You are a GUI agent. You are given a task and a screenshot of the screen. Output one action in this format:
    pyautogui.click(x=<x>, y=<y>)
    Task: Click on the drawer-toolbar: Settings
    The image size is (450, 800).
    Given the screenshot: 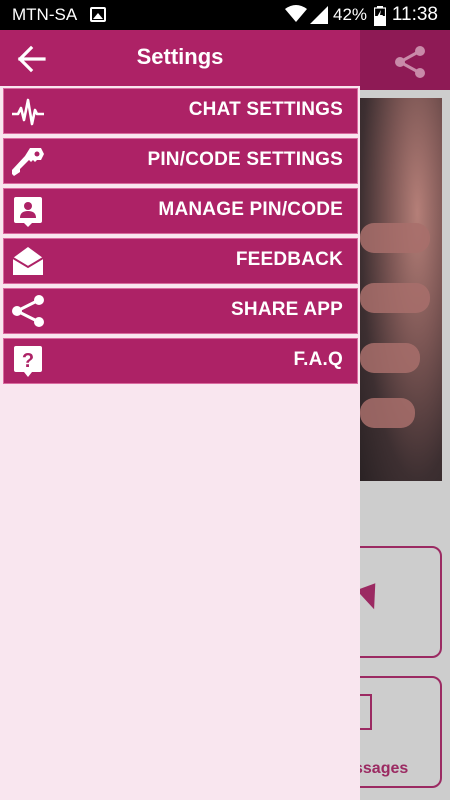 What is the action you would take?
    pyautogui.click(x=180, y=58)
    